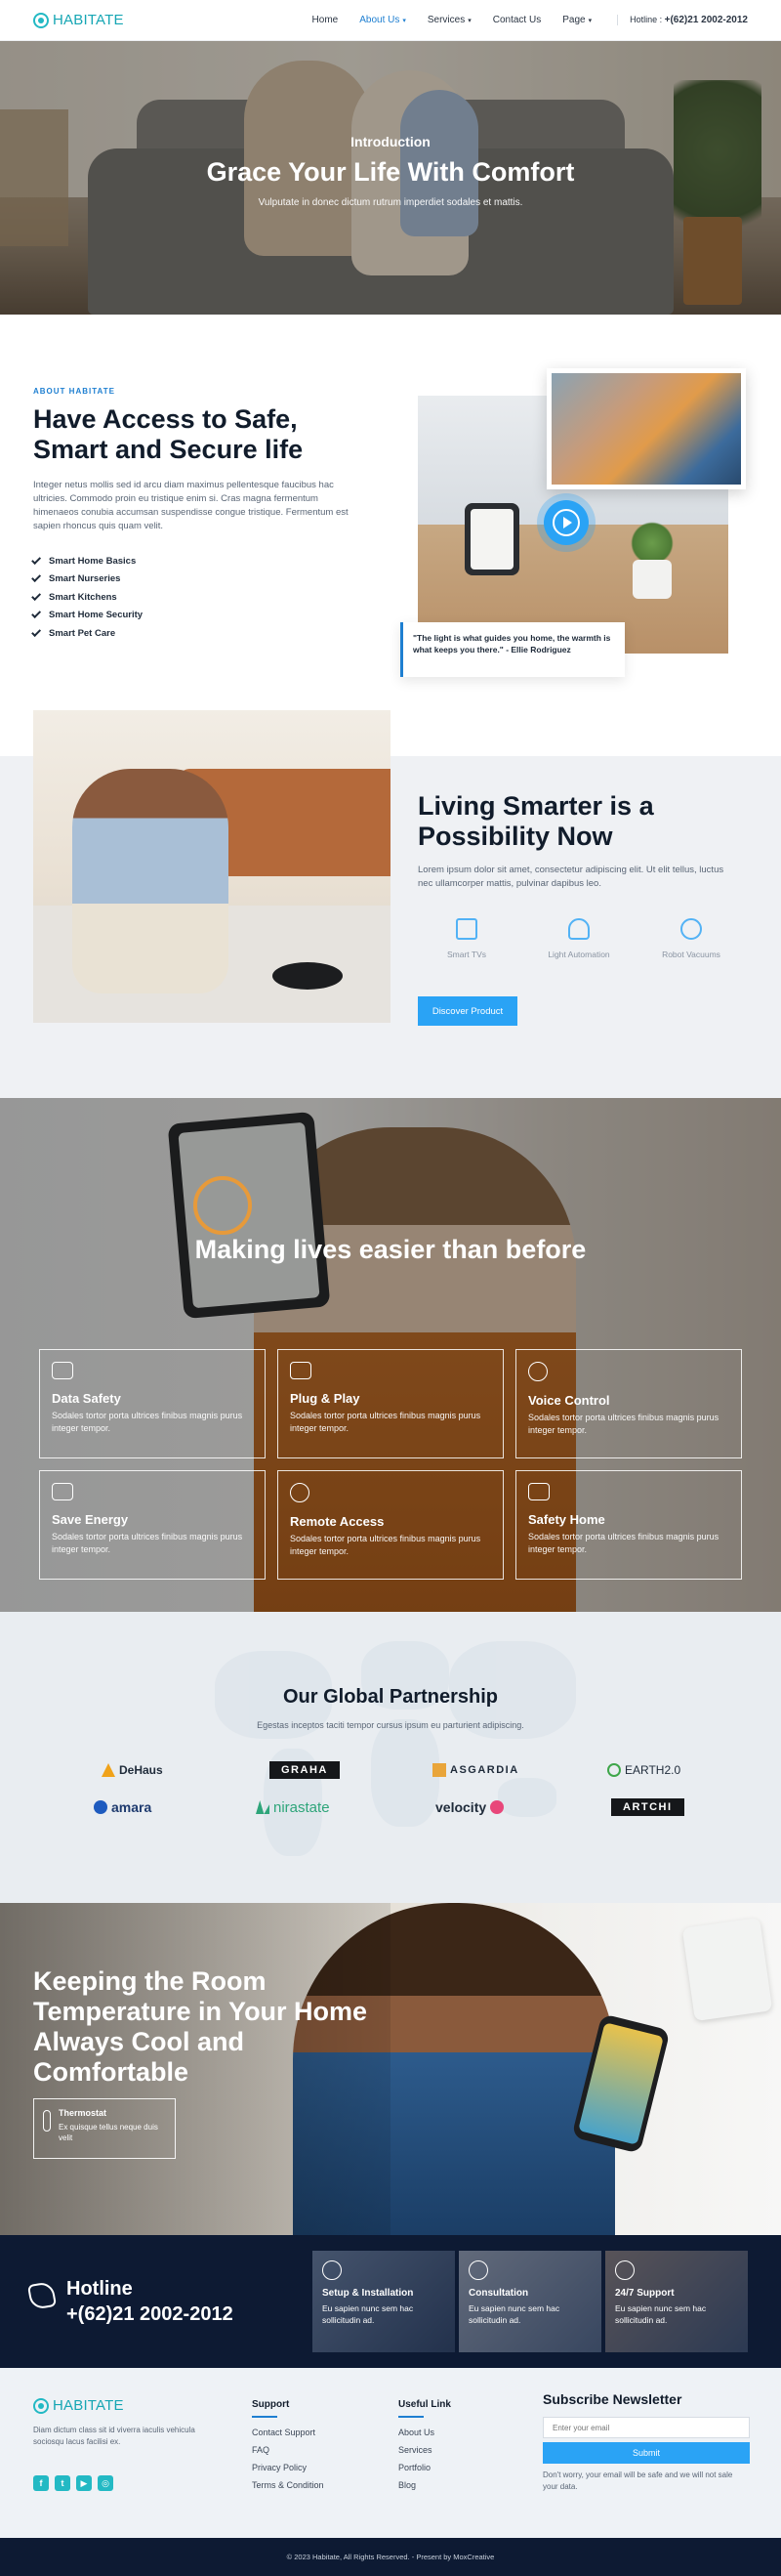  What do you see at coordinates (577, 20) in the screenshot?
I see `menu-item-page: Page ▾` at bounding box center [577, 20].